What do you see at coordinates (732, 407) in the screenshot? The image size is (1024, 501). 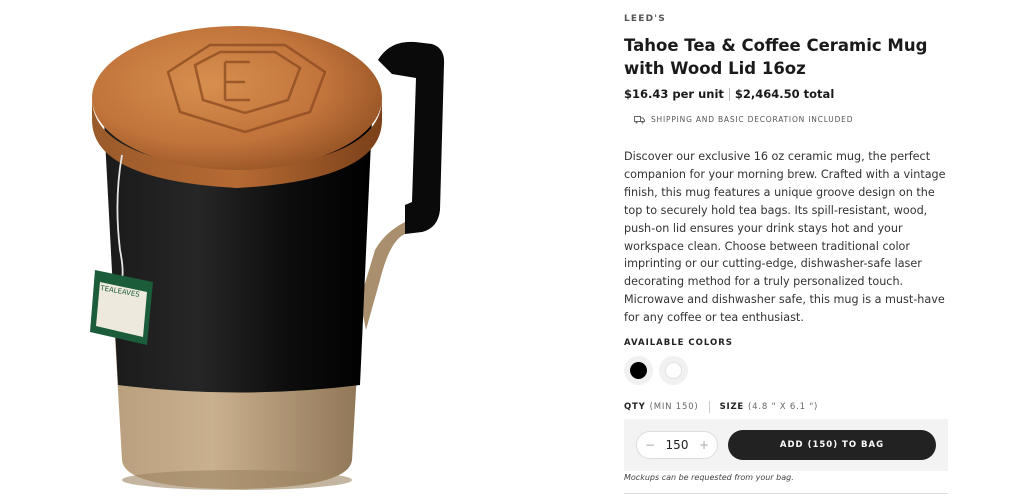 I see `size-label: SIZE` at bounding box center [732, 407].